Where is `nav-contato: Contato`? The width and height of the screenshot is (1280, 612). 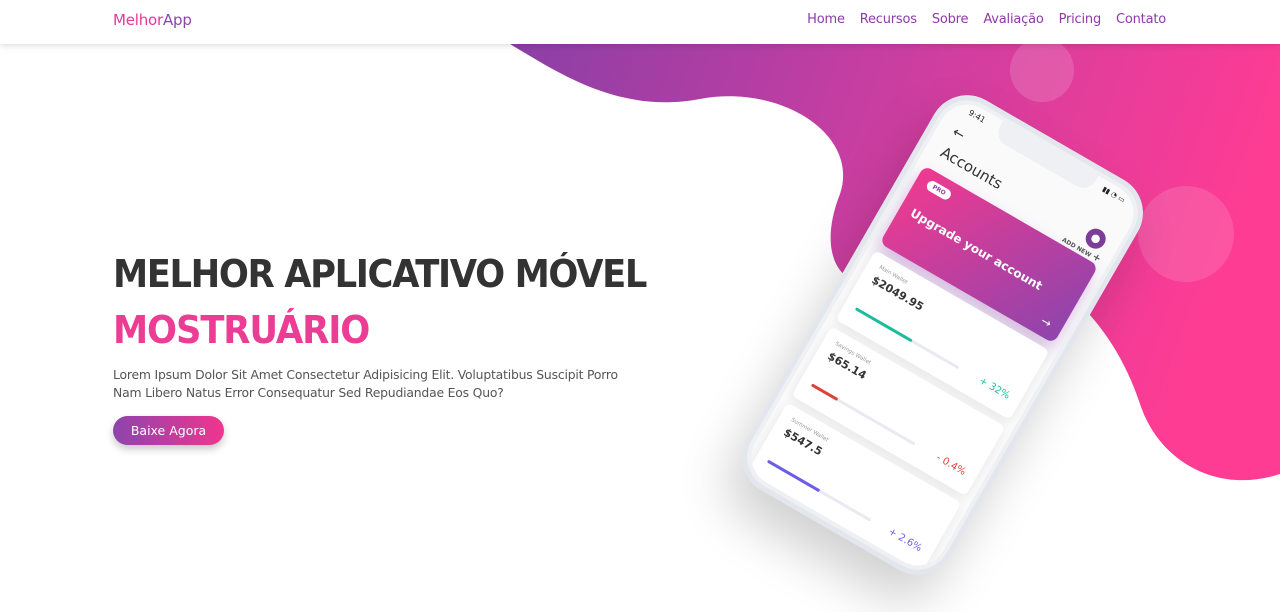
nav-contato: Contato is located at coordinates (1141, 19).